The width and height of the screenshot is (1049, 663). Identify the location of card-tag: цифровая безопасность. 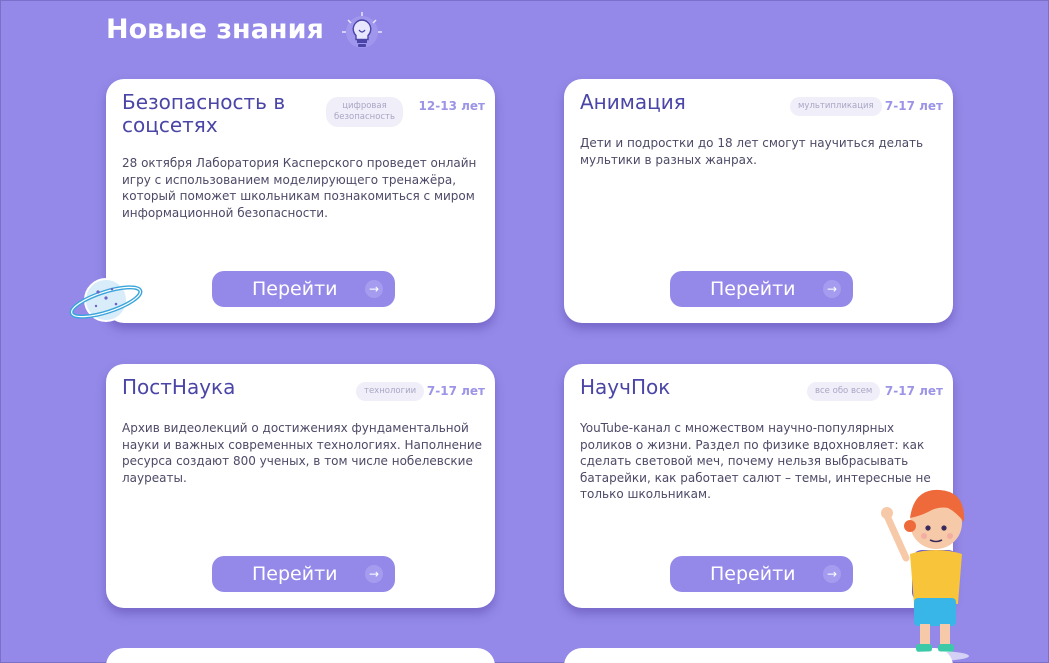
(365, 112).